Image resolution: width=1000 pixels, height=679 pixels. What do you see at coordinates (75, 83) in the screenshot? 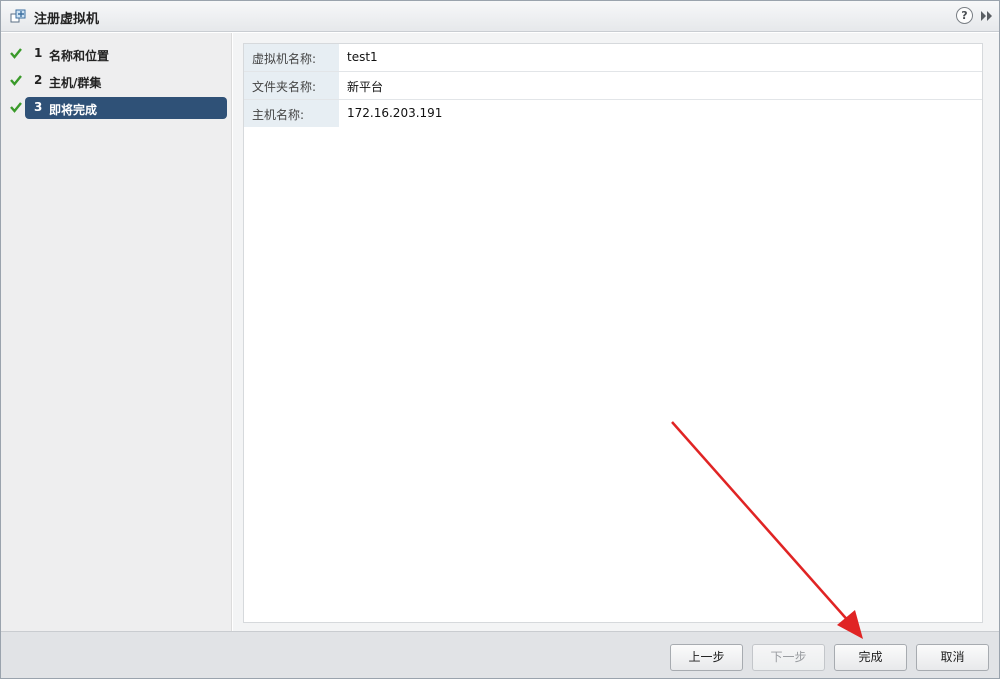
I see `step-label: 主机/群集` at bounding box center [75, 83].